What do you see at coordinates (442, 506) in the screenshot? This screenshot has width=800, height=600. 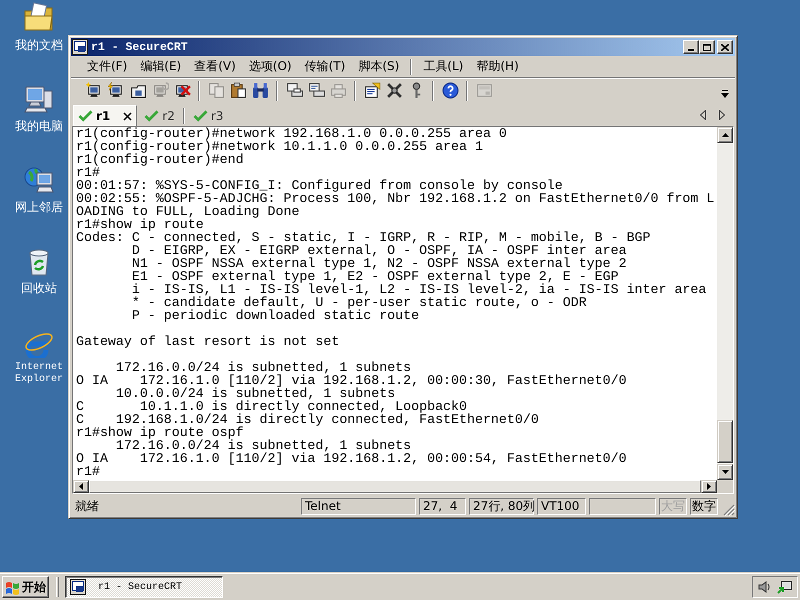 I see `status-panel: 27, 4` at bounding box center [442, 506].